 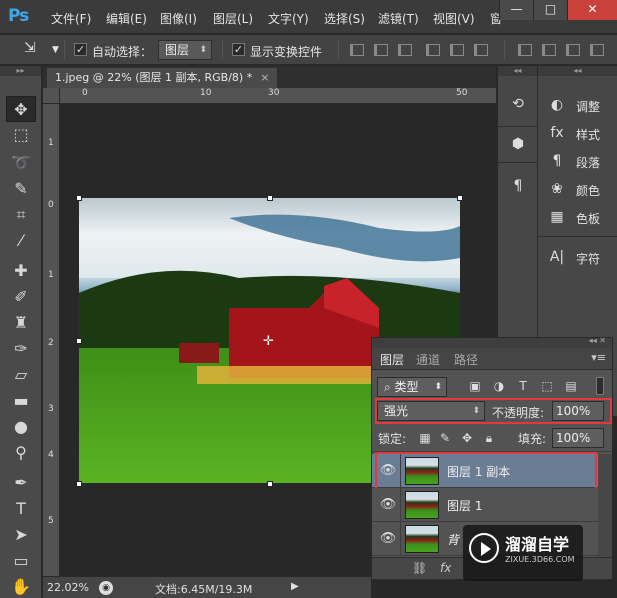 I want to click on panel-grip-icon: ▸▸, so click(x=20, y=71).